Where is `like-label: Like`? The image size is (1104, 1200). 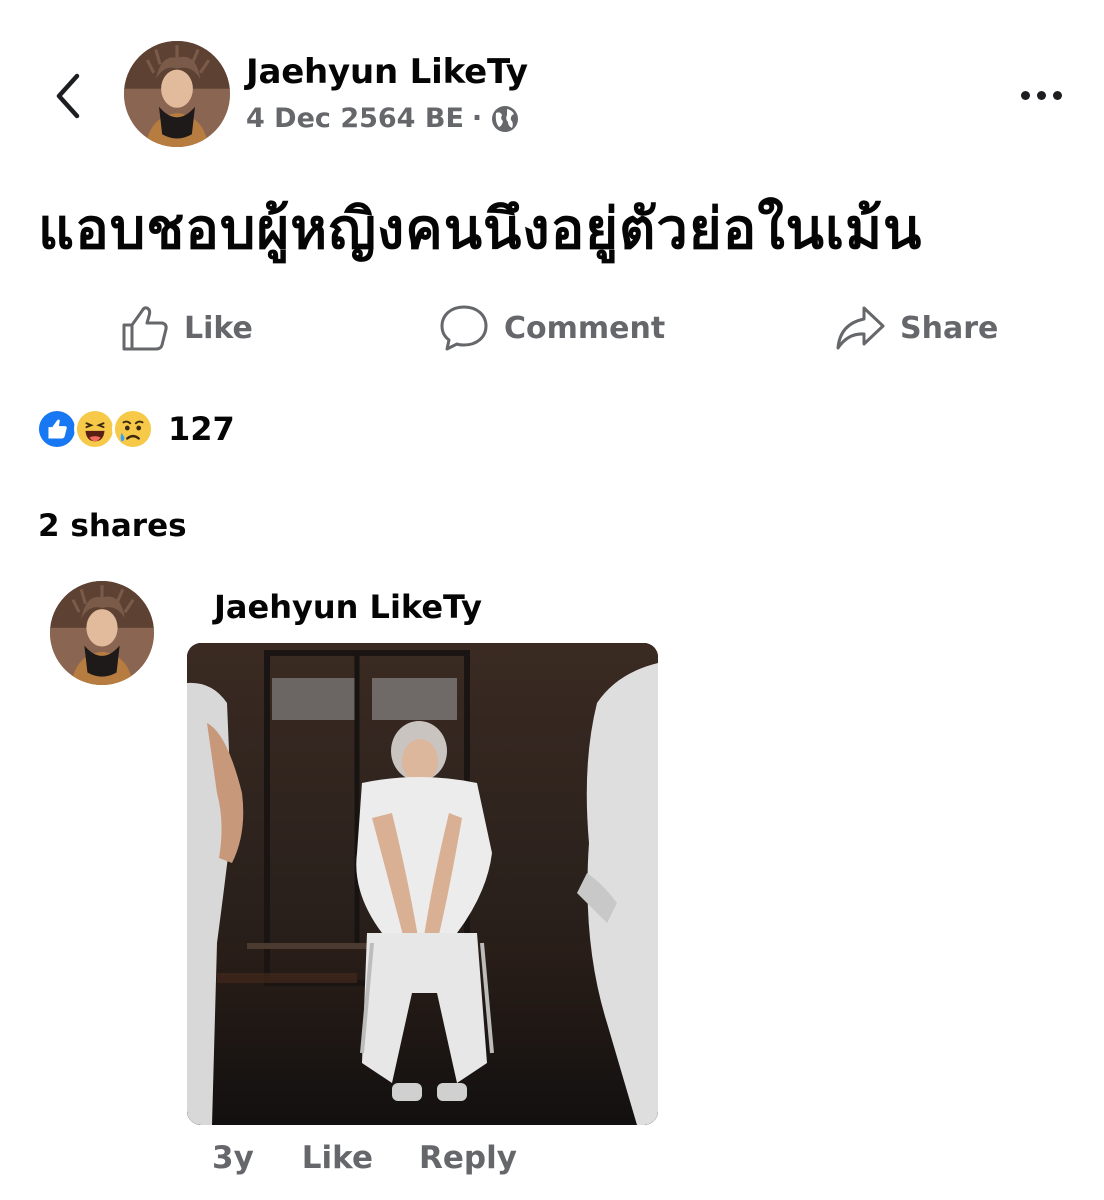 like-label: Like is located at coordinates (218, 328).